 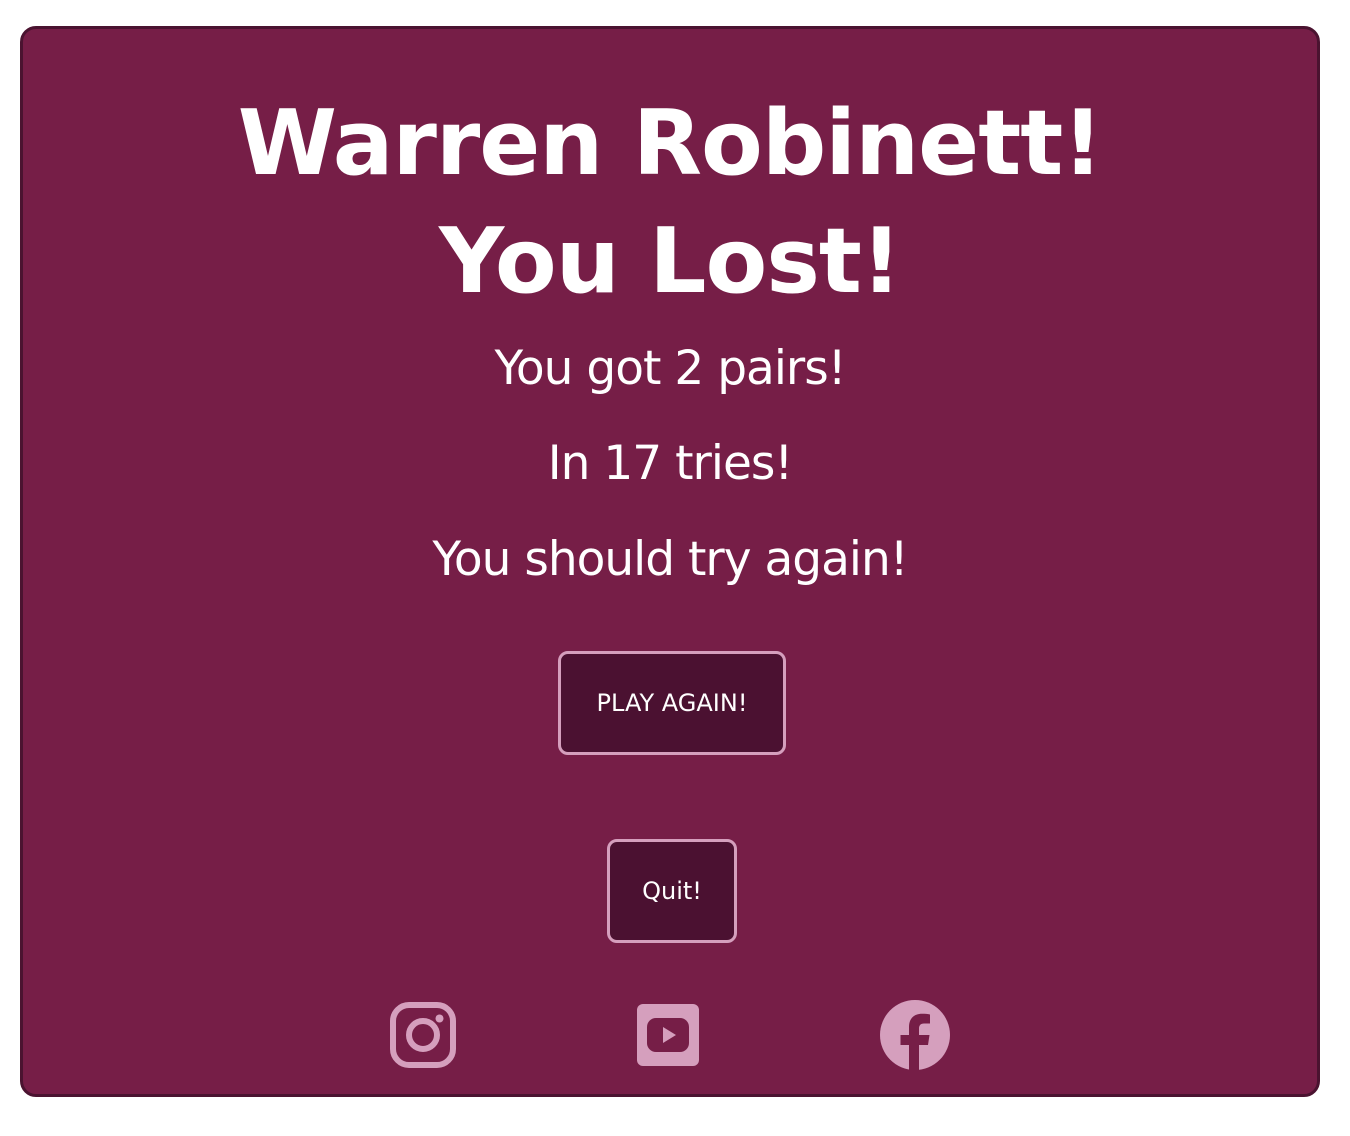 What do you see at coordinates (670, 463) in the screenshot?
I see `tries-count-text: In 17 tries!` at bounding box center [670, 463].